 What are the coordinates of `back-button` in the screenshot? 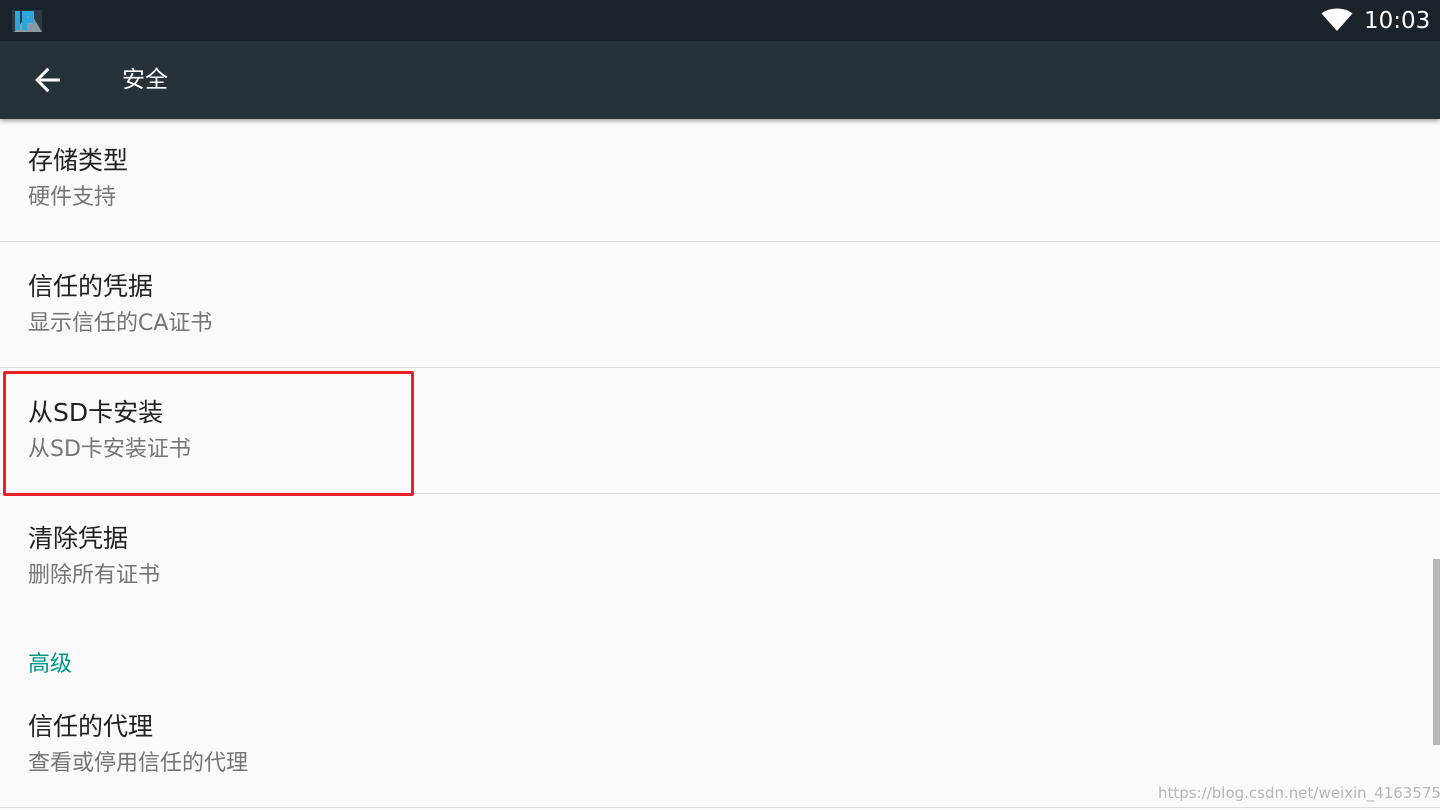 It's located at (48, 80).